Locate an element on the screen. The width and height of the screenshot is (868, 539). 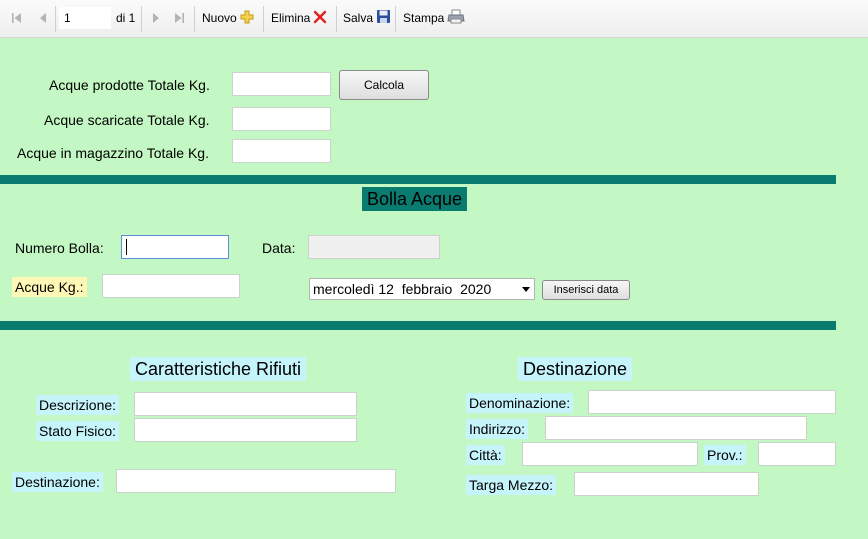
page-total-label: di 1 is located at coordinates (126, 18).